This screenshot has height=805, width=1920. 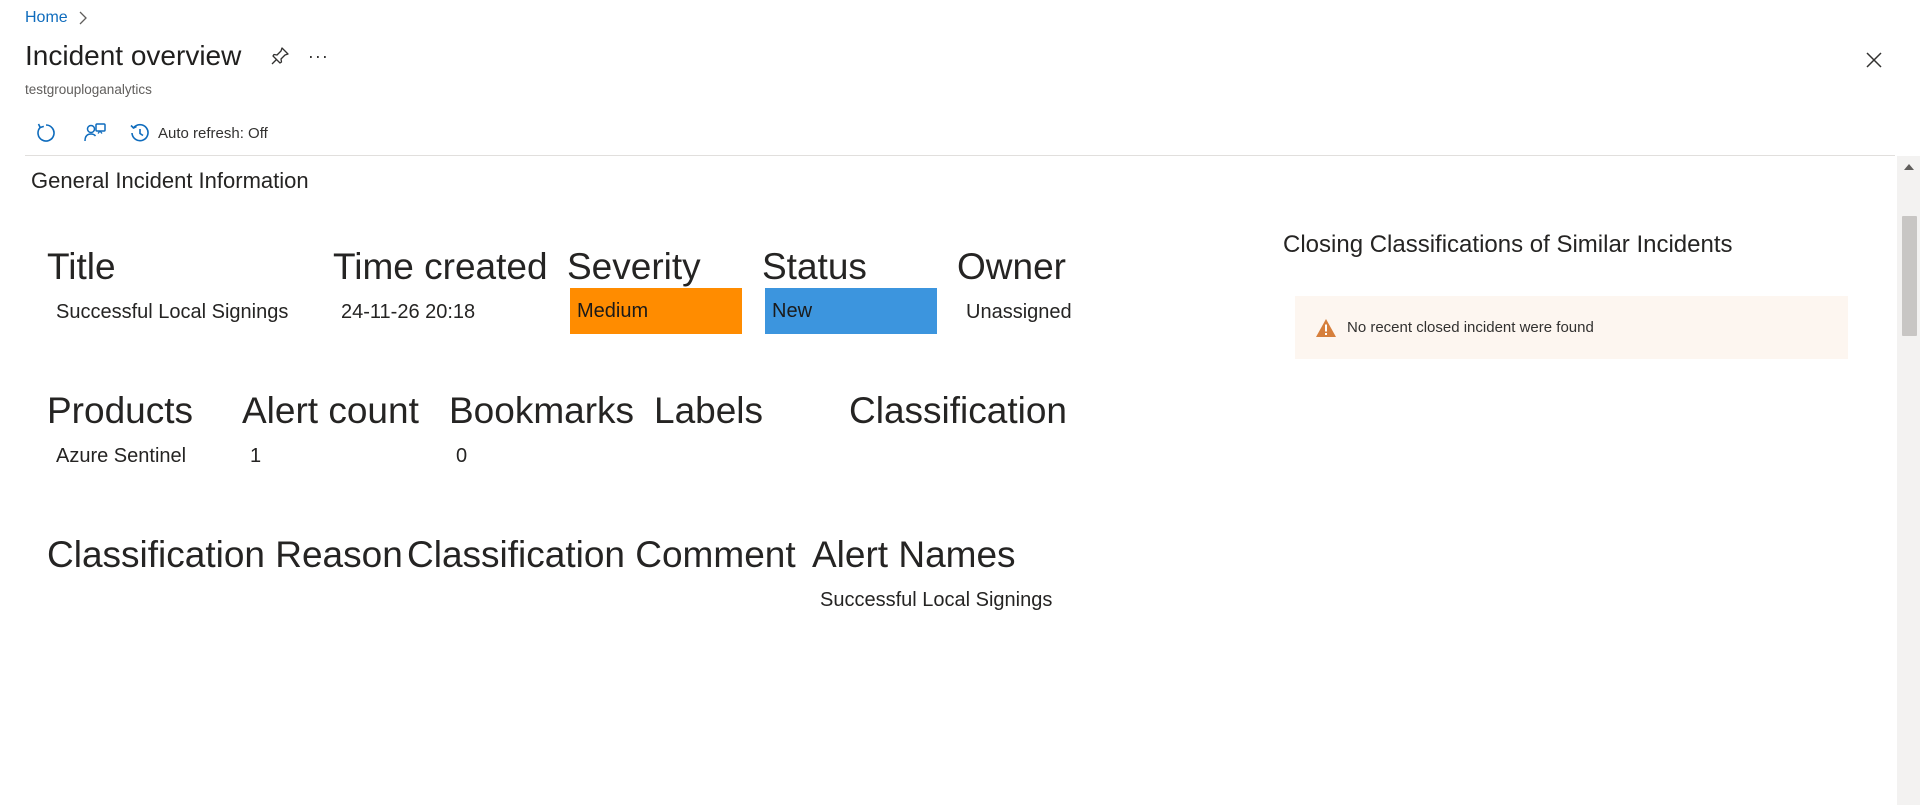 I want to click on title-row: Incident overview ···, so click(x=178, y=56).